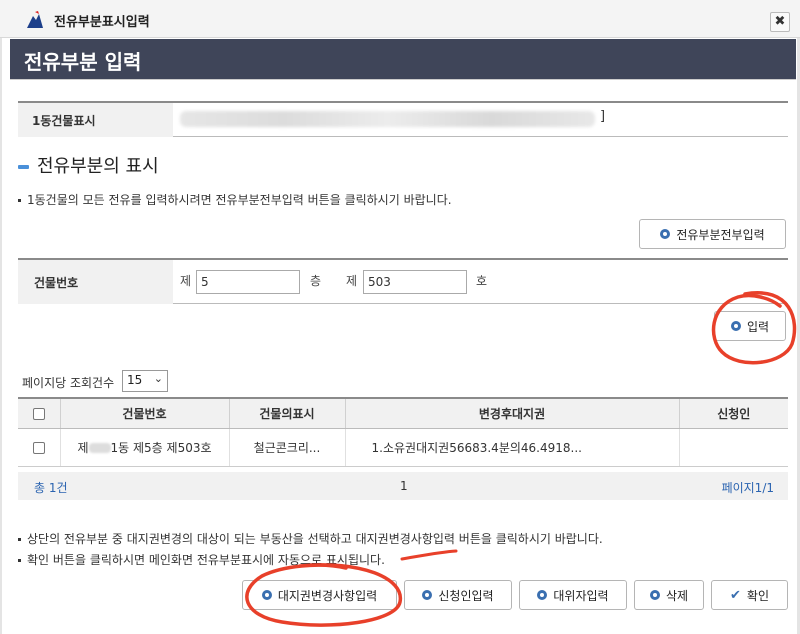 The width and height of the screenshot is (800, 634). I want to click on input-label: 입력, so click(758, 326).